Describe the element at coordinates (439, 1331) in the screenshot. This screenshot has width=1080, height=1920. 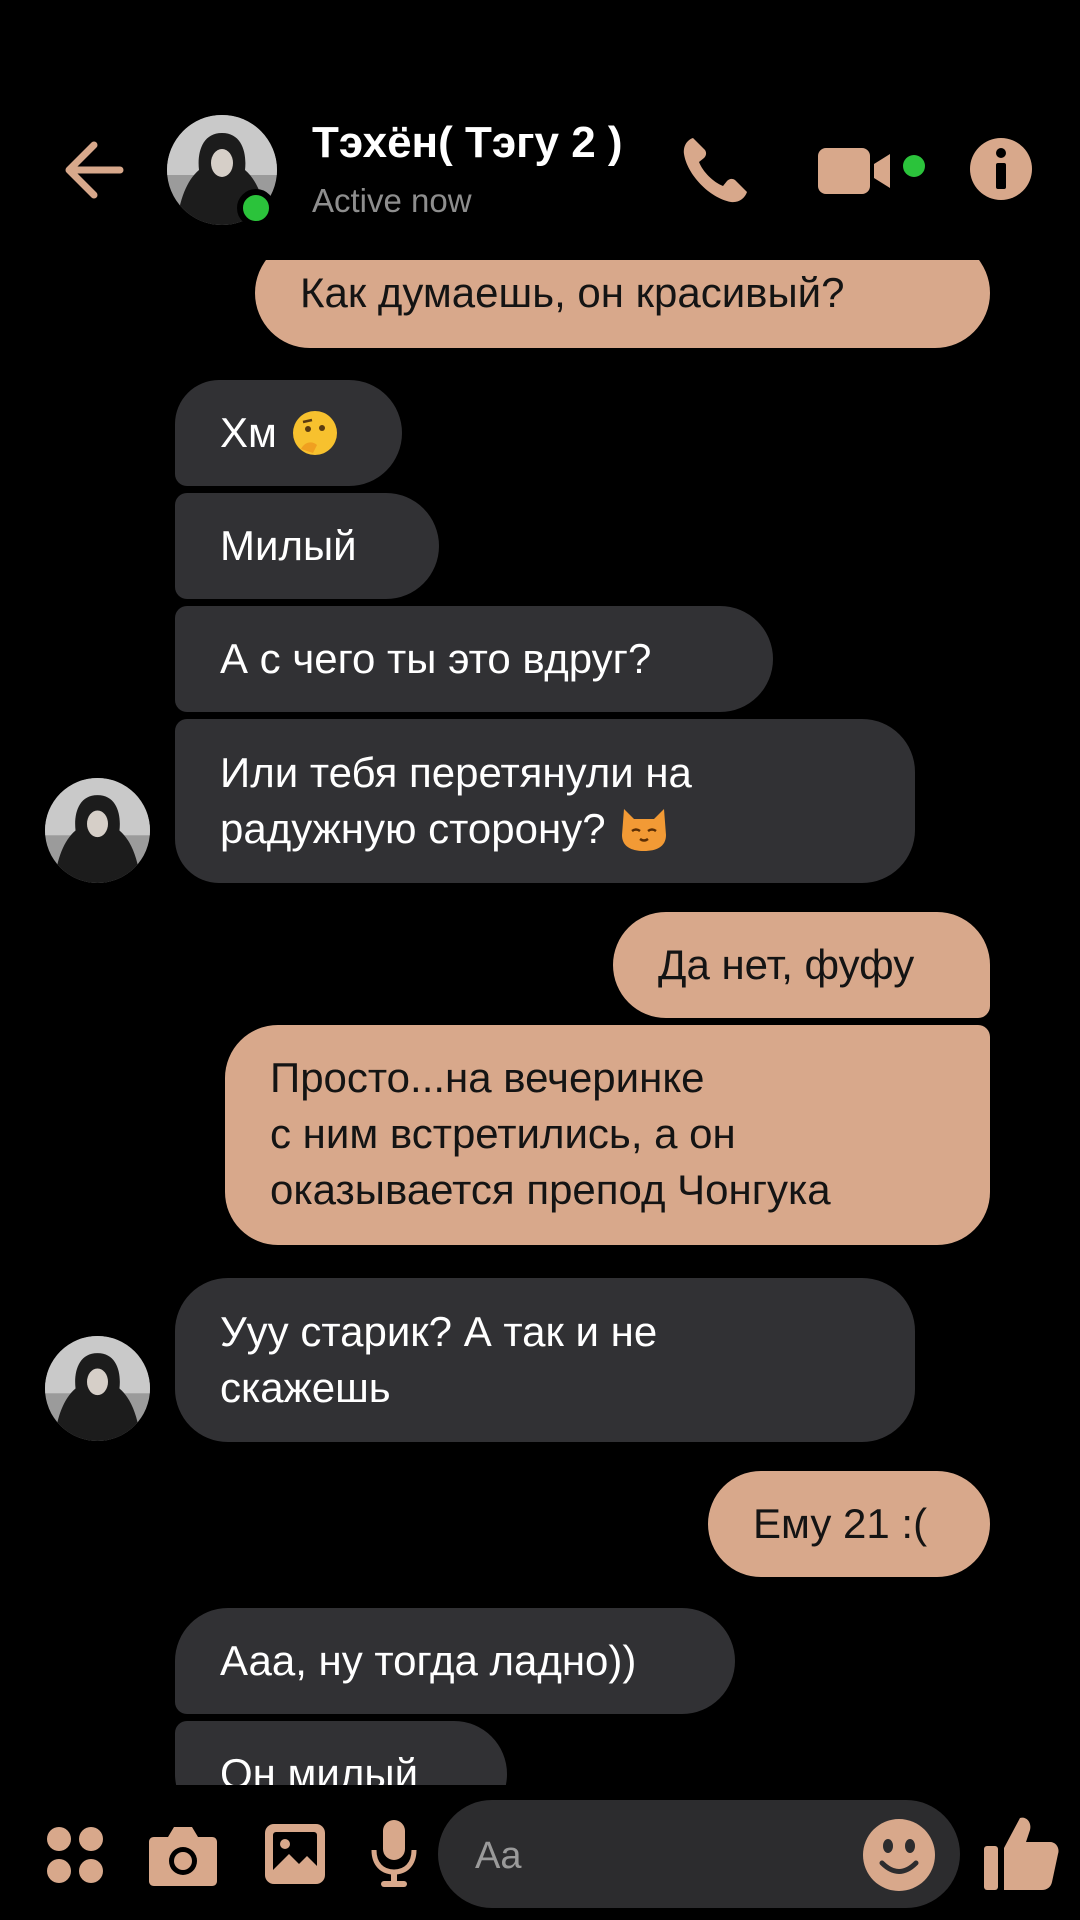
I see `message-line: Ууу старик? А так и не` at that location.